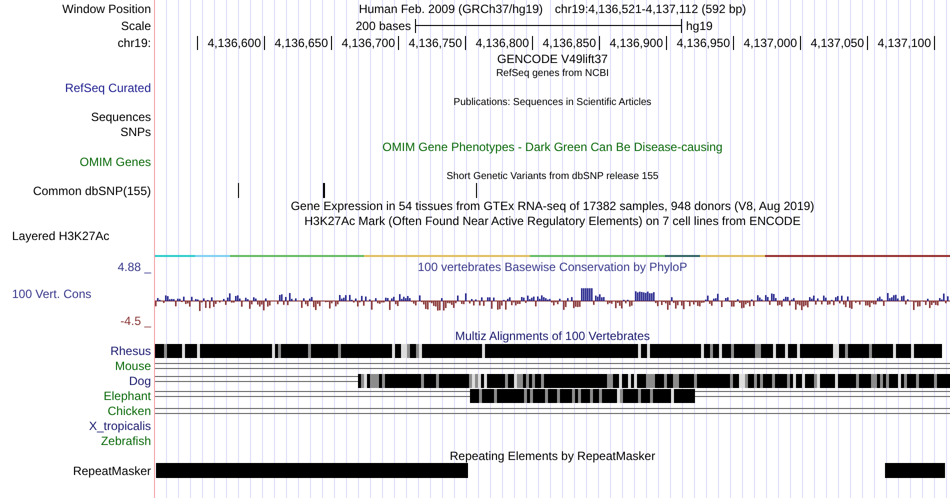 Image resolution: width=950 pixels, height=498 pixels. Describe the element at coordinates (91, 191) in the screenshot. I see `track-label: Common dbSNP(155)` at that location.